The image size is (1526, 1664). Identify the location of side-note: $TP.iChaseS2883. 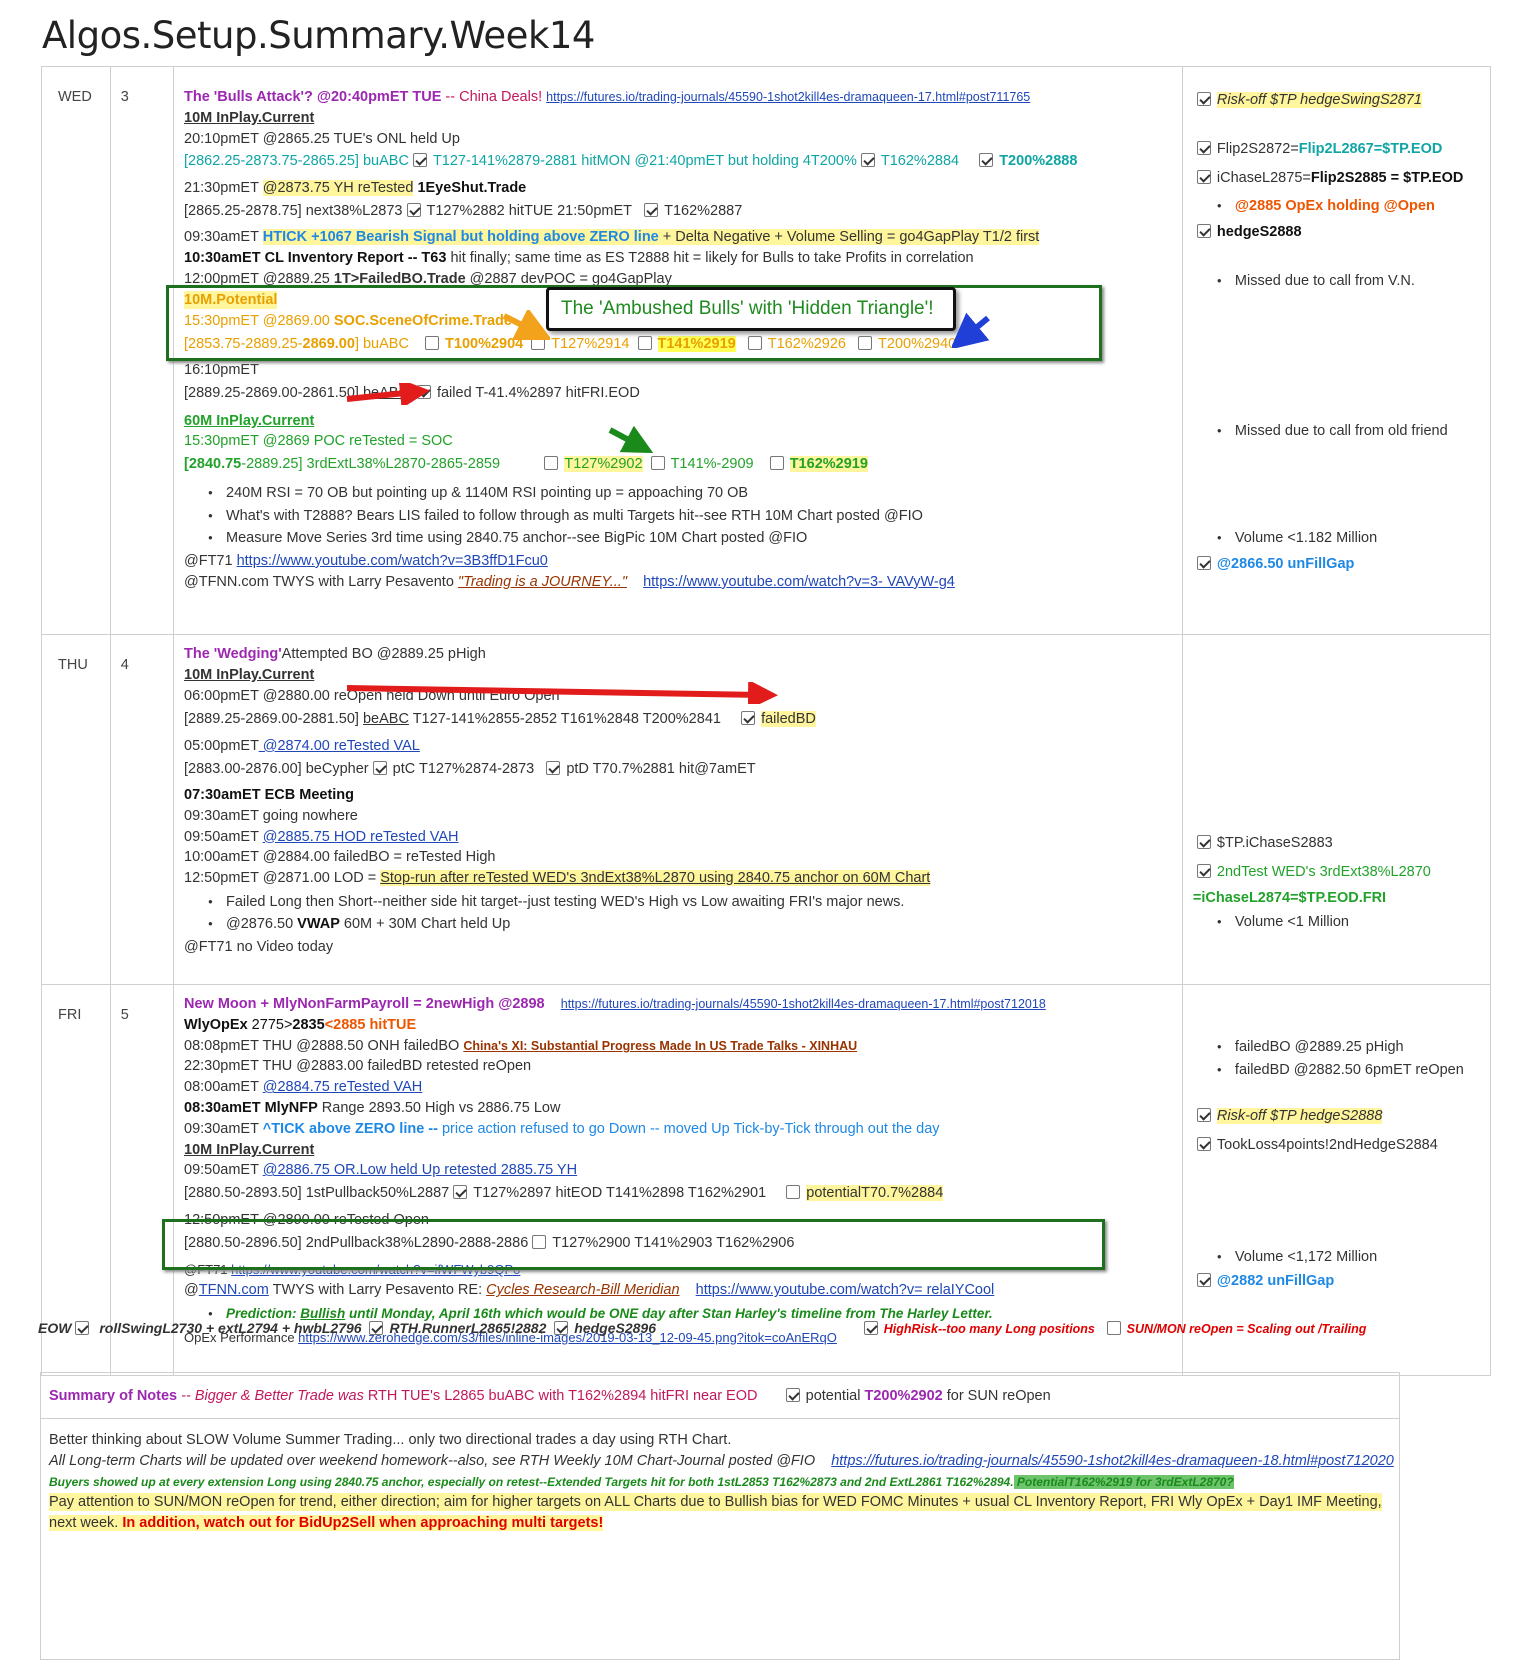
(1274, 842).